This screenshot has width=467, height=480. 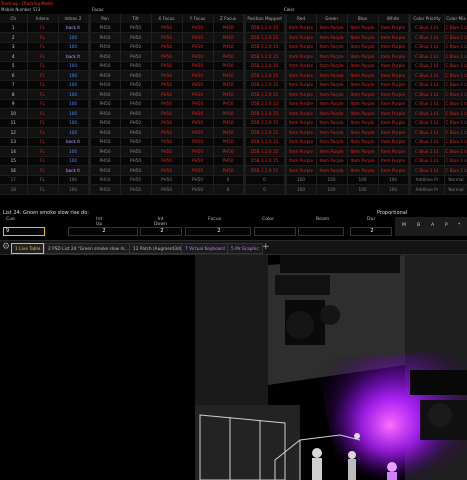 What do you see at coordinates (455, 18) in the screenshot?
I see `column-header: Color Mix` at bounding box center [455, 18].